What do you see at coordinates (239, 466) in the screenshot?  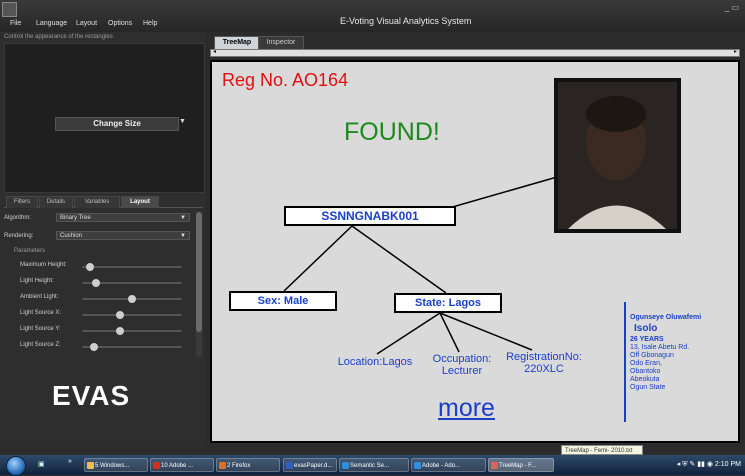 I see `taskbar-item-label: 2 Firefox` at bounding box center [239, 466].